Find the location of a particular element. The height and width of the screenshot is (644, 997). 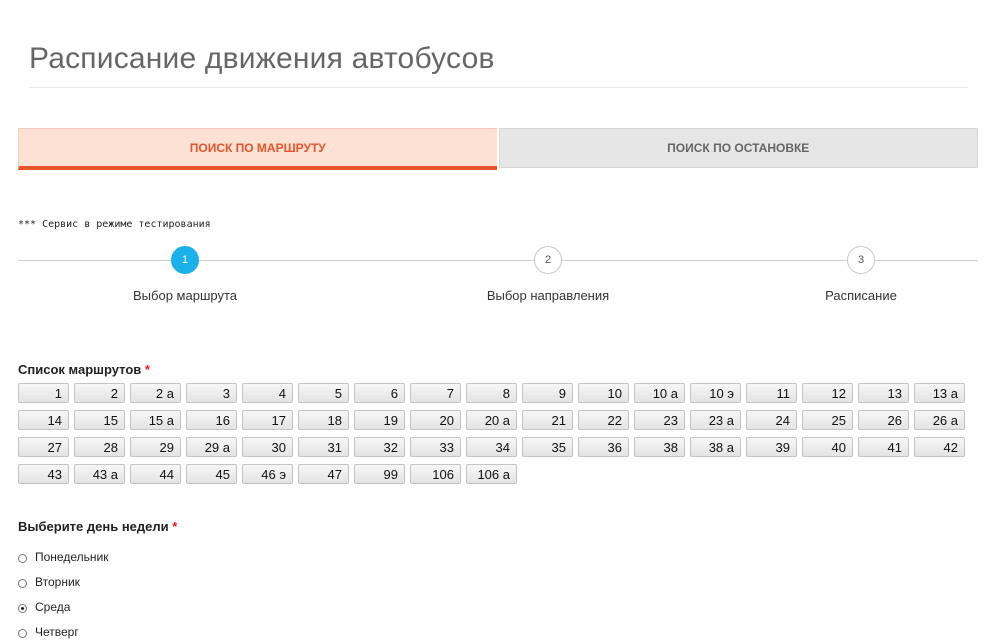

route-button: 28 is located at coordinates (99, 447).